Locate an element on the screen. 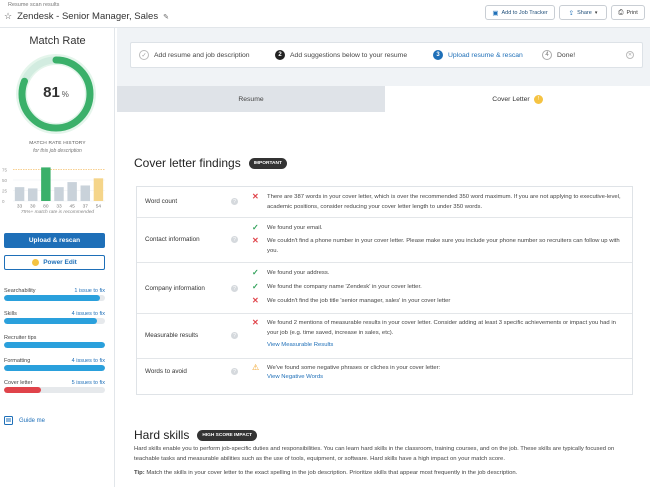 The height and width of the screenshot is (487, 650). category-issues-link: 5 issues to fix is located at coordinates (88, 383).